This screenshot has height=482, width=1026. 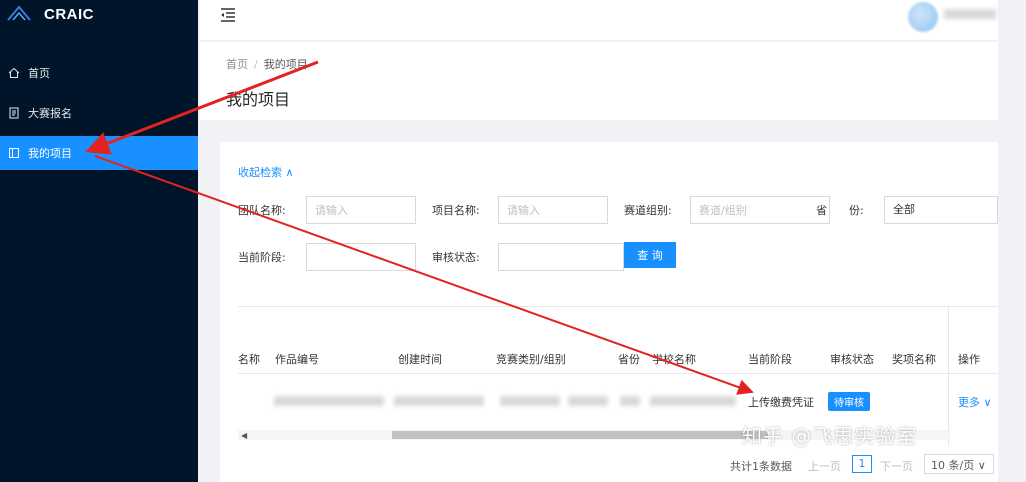 I want to click on divider, so click(x=618, y=306).